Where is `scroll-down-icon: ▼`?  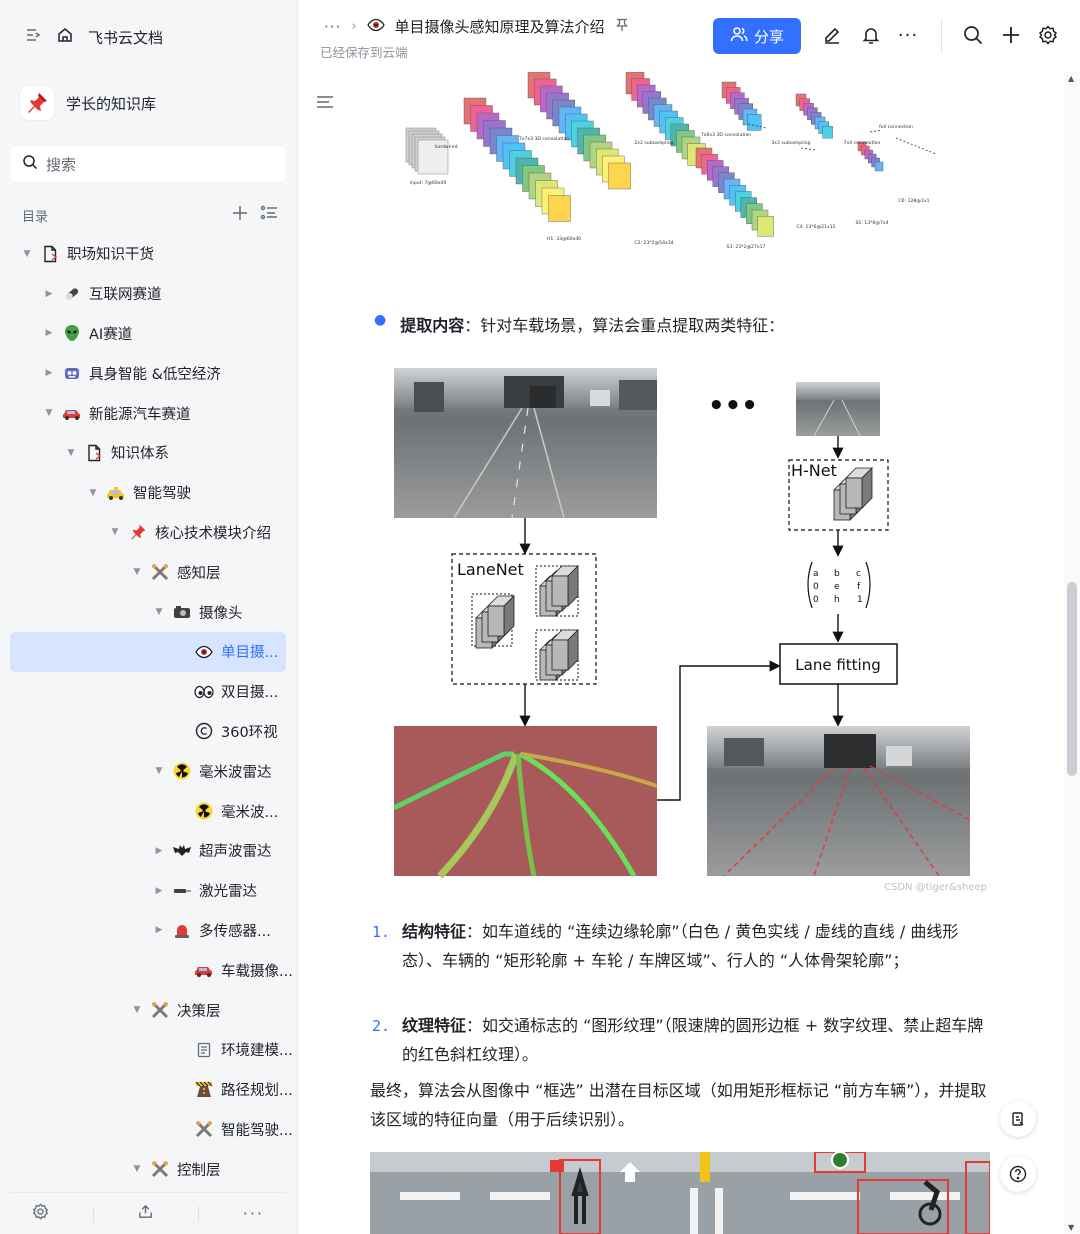
scroll-down-icon: ▼ is located at coordinates (1071, 1227).